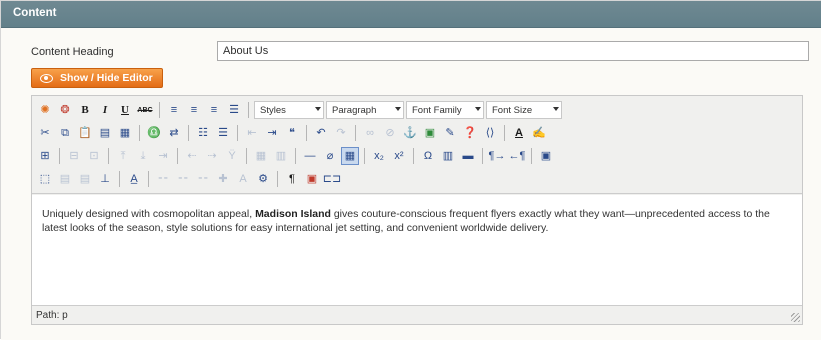  Describe the element at coordinates (214, 110) in the screenshot. I see `align-right-icon: ≡` at that location.